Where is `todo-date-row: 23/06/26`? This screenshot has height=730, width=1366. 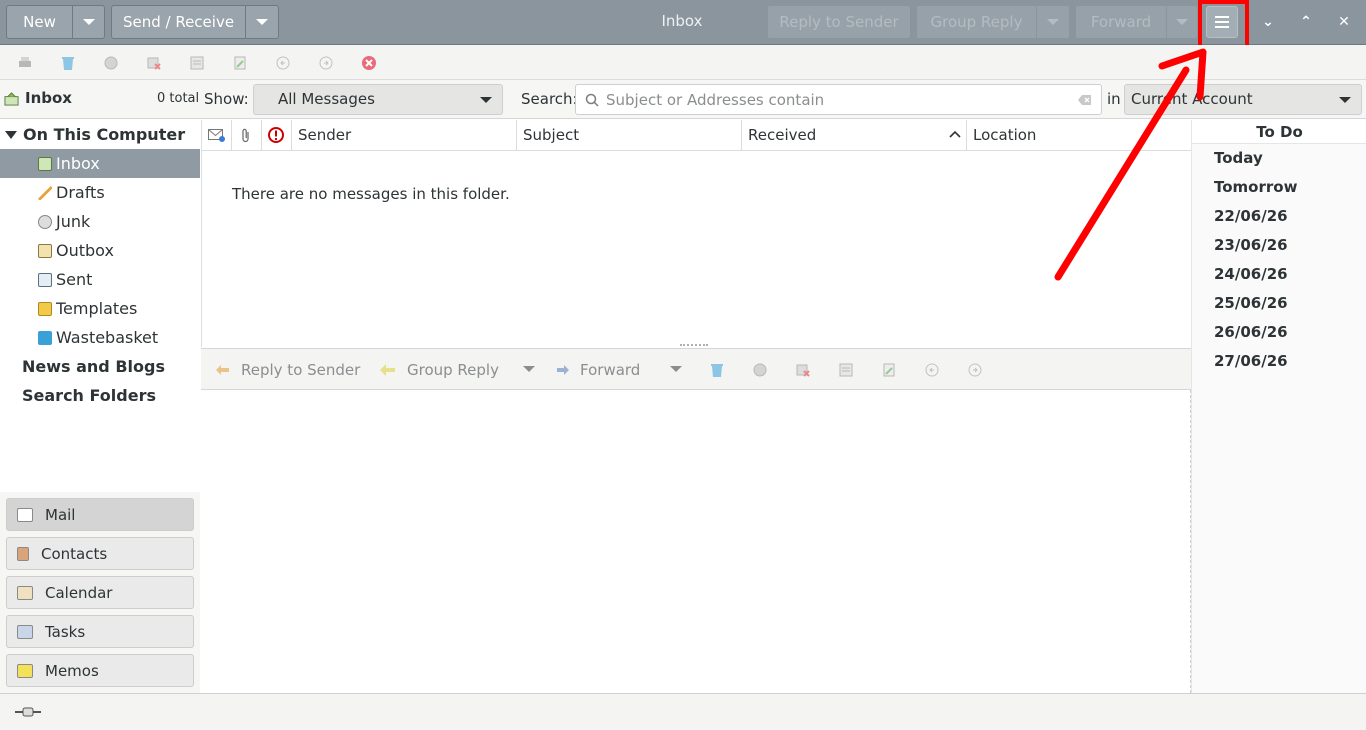 todo-date-row: 23/06/26 is located at coordinates (1251, 245).